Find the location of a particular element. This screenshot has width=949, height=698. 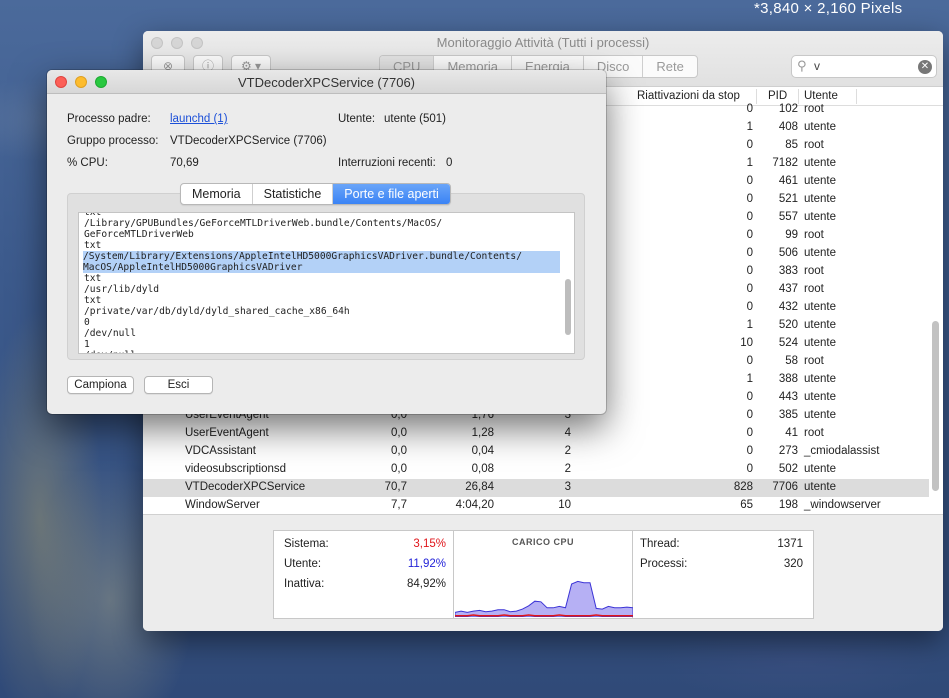

processi-value: 320 is located at coordinates (793, 564).